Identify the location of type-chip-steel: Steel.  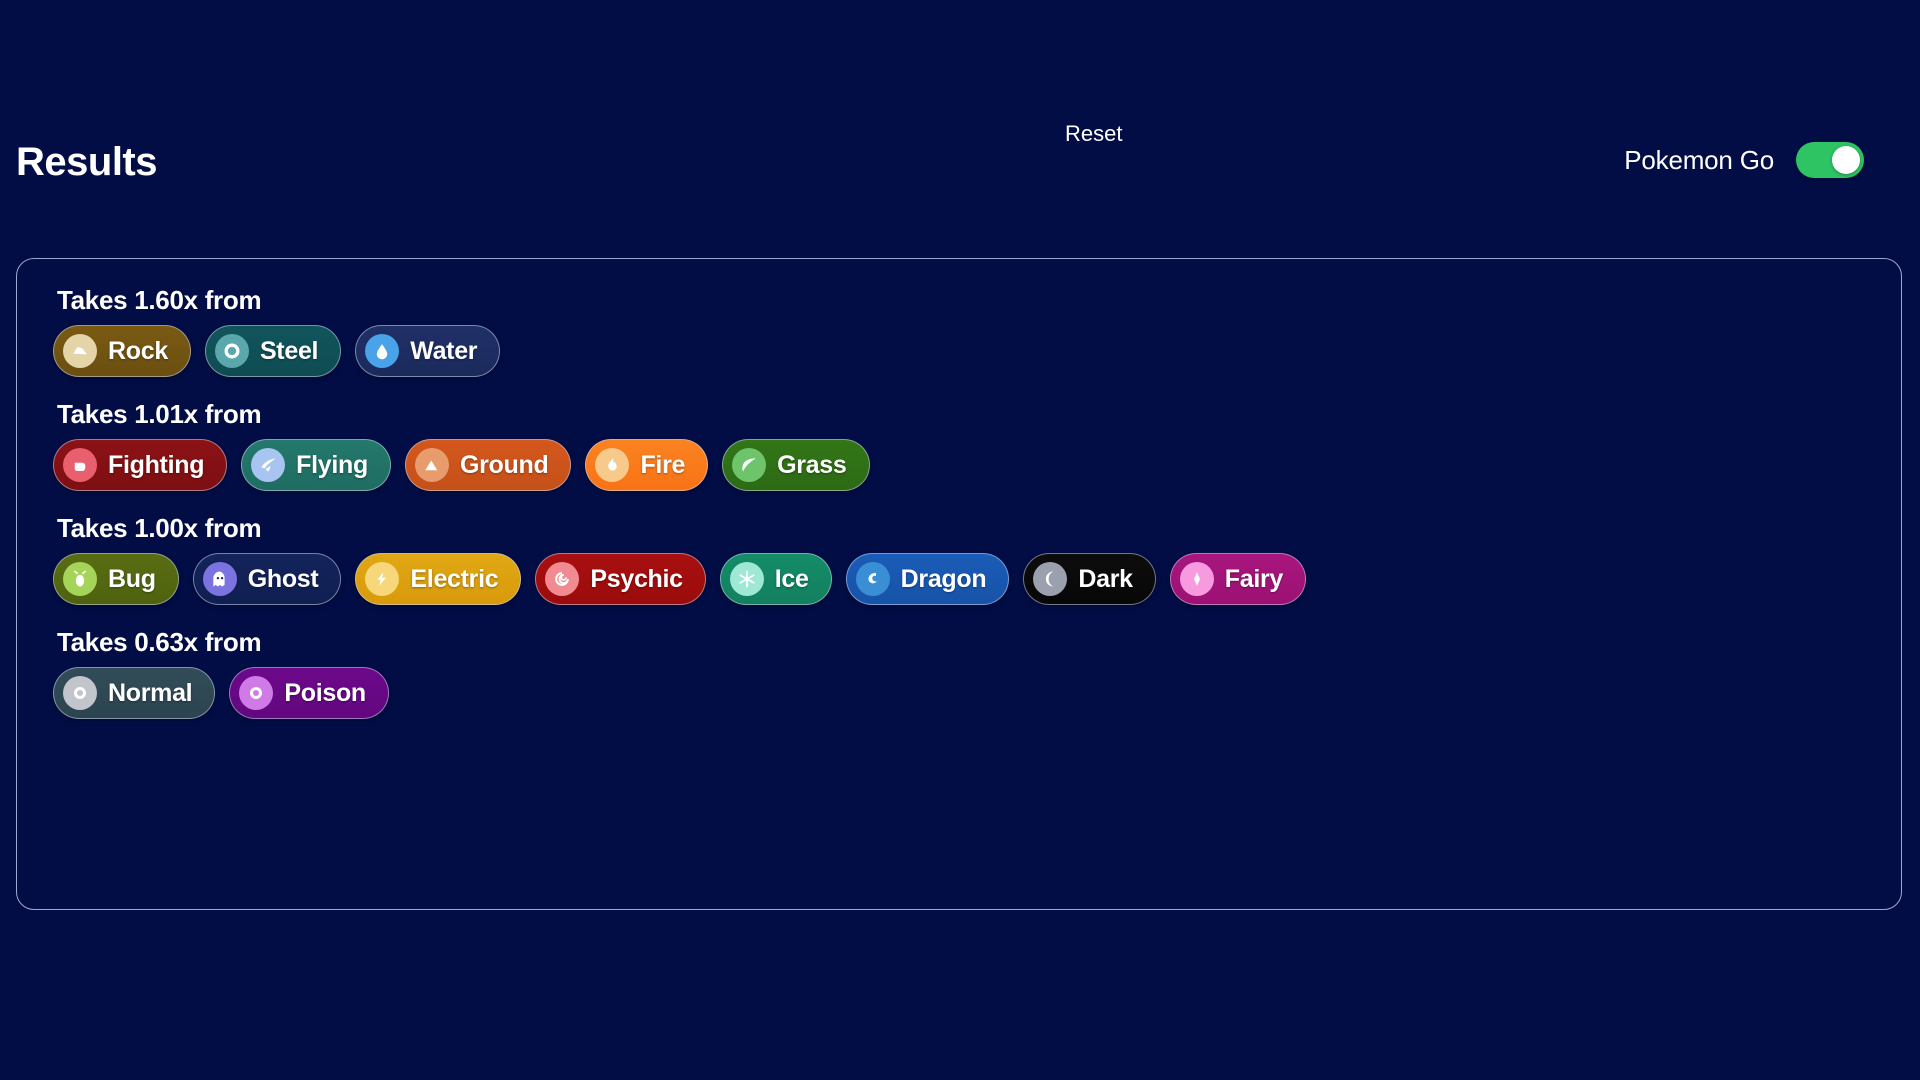
(273, 351).